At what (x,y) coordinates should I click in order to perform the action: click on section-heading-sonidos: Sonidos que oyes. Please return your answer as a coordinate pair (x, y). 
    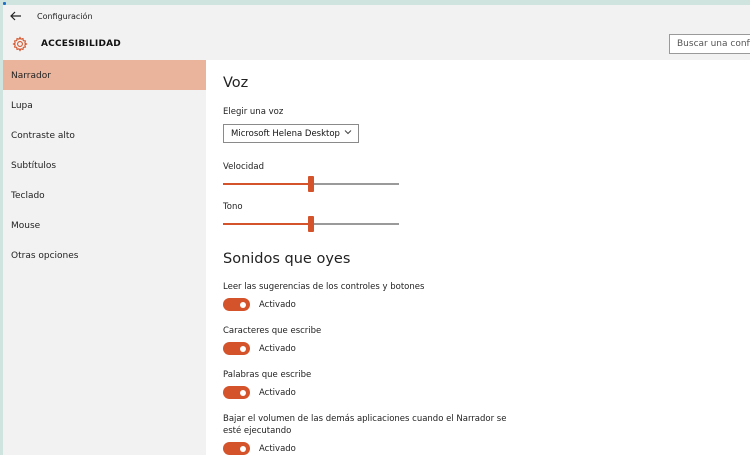
    Looking at the image, I should click on (287, 259).